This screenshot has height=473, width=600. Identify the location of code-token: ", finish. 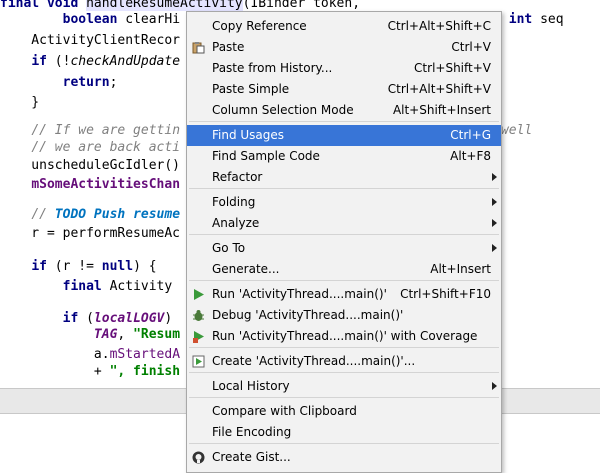
(145, 371).